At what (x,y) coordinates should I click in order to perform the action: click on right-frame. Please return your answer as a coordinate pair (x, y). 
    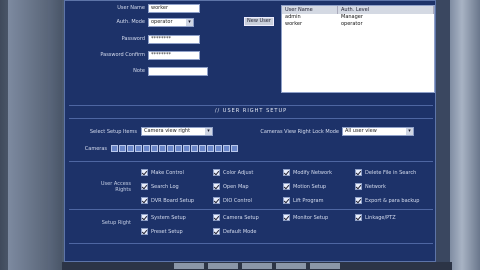
    Looking at the image, I should click on (465, 135).